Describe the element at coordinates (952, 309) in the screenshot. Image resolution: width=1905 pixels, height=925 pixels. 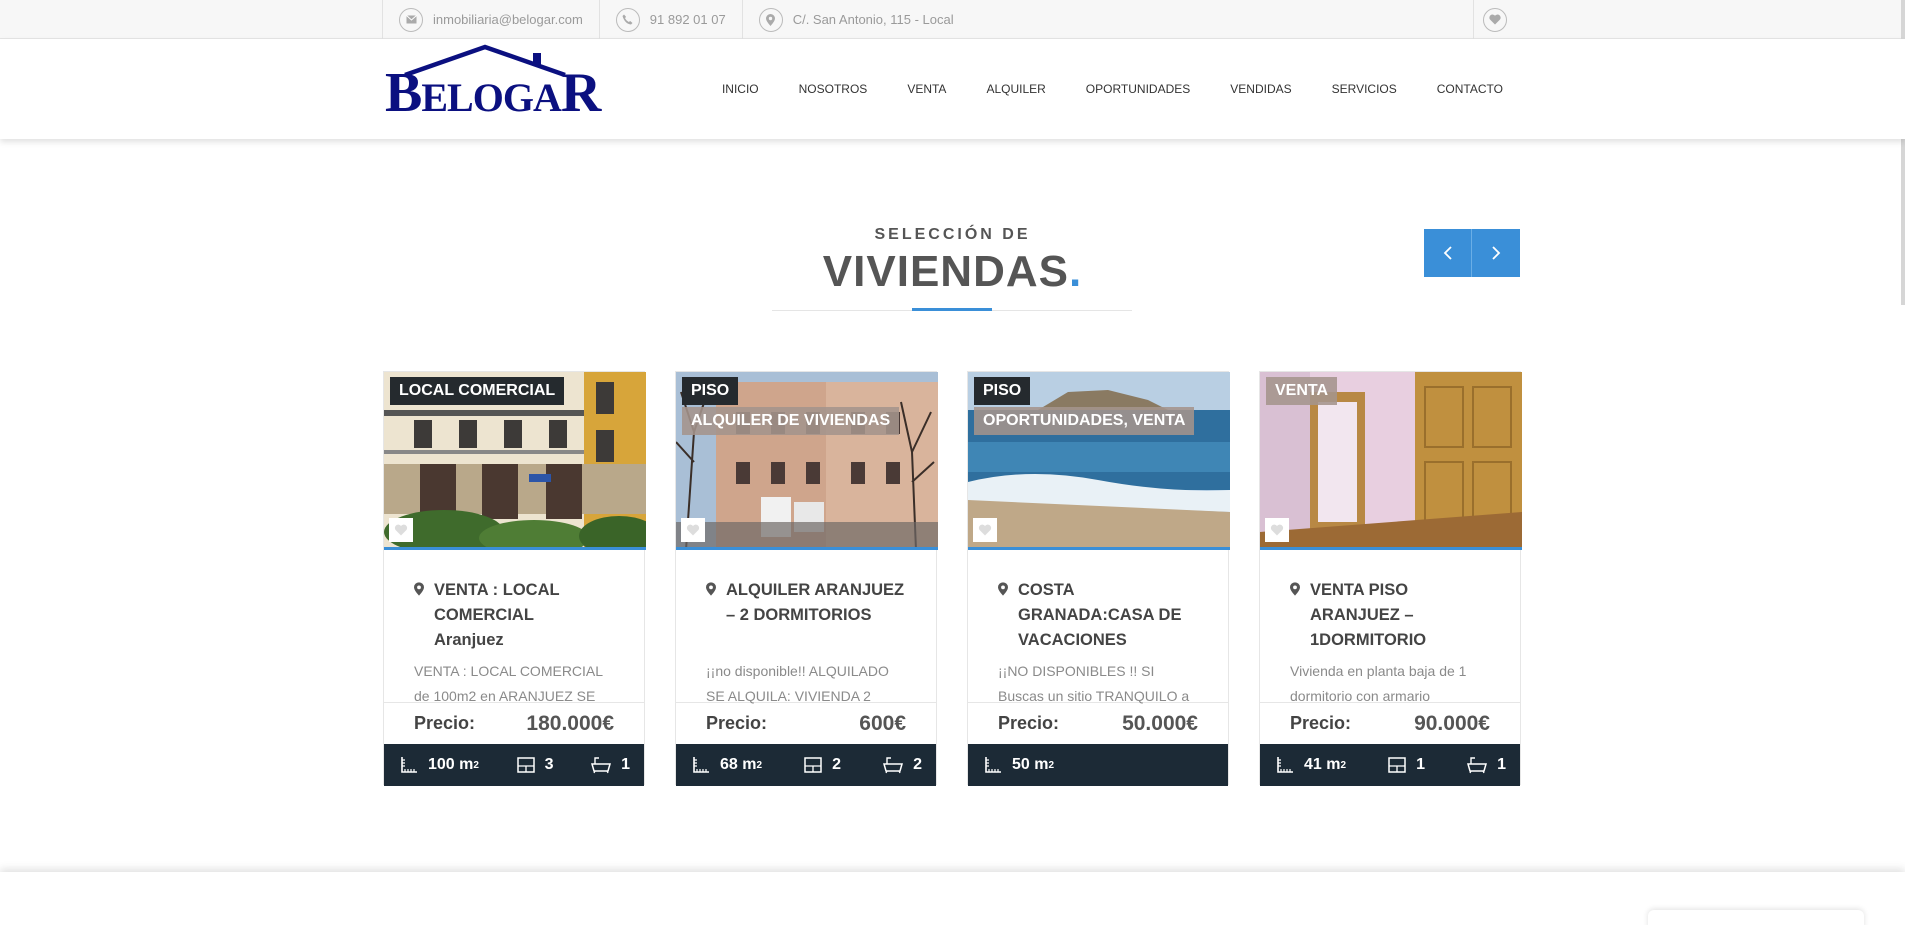
I see `section-divider-accent` at that location.